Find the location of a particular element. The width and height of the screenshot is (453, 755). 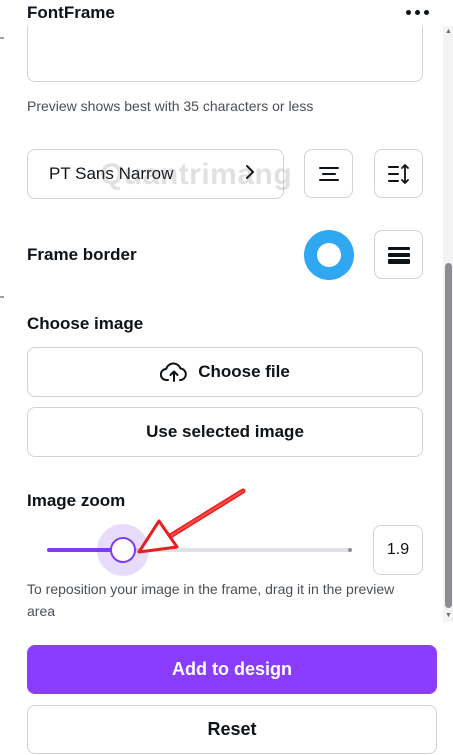

chevron-right-icon is located at coordinates (250, 174).